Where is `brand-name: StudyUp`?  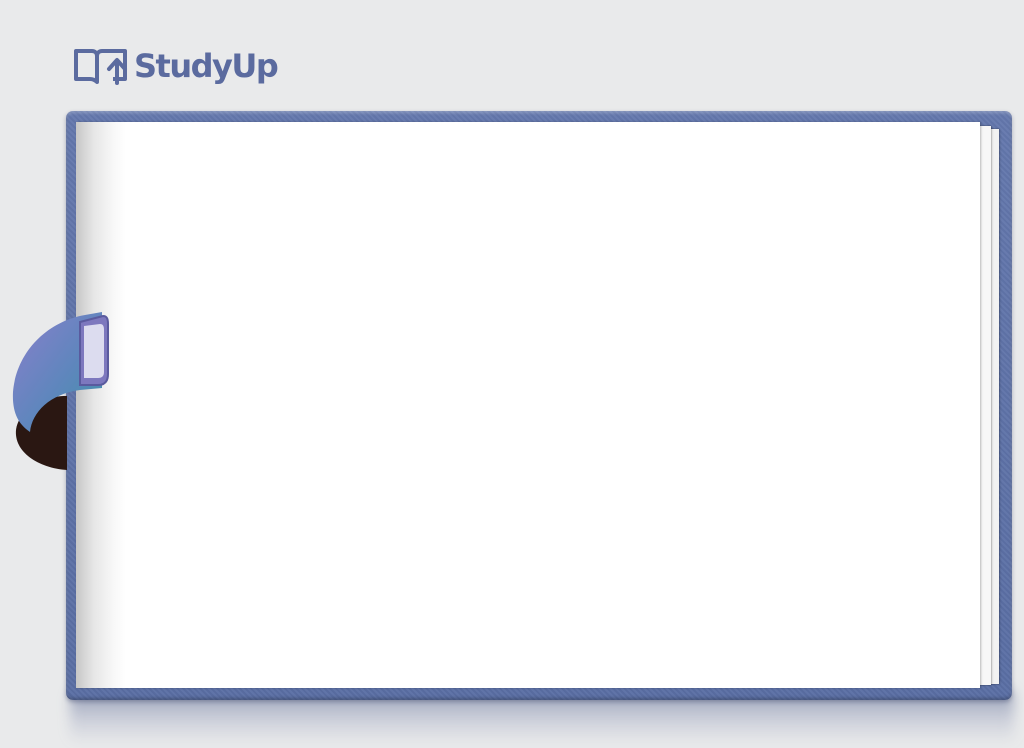 brand-name: StudyUp is located at coordinates (206, 65).